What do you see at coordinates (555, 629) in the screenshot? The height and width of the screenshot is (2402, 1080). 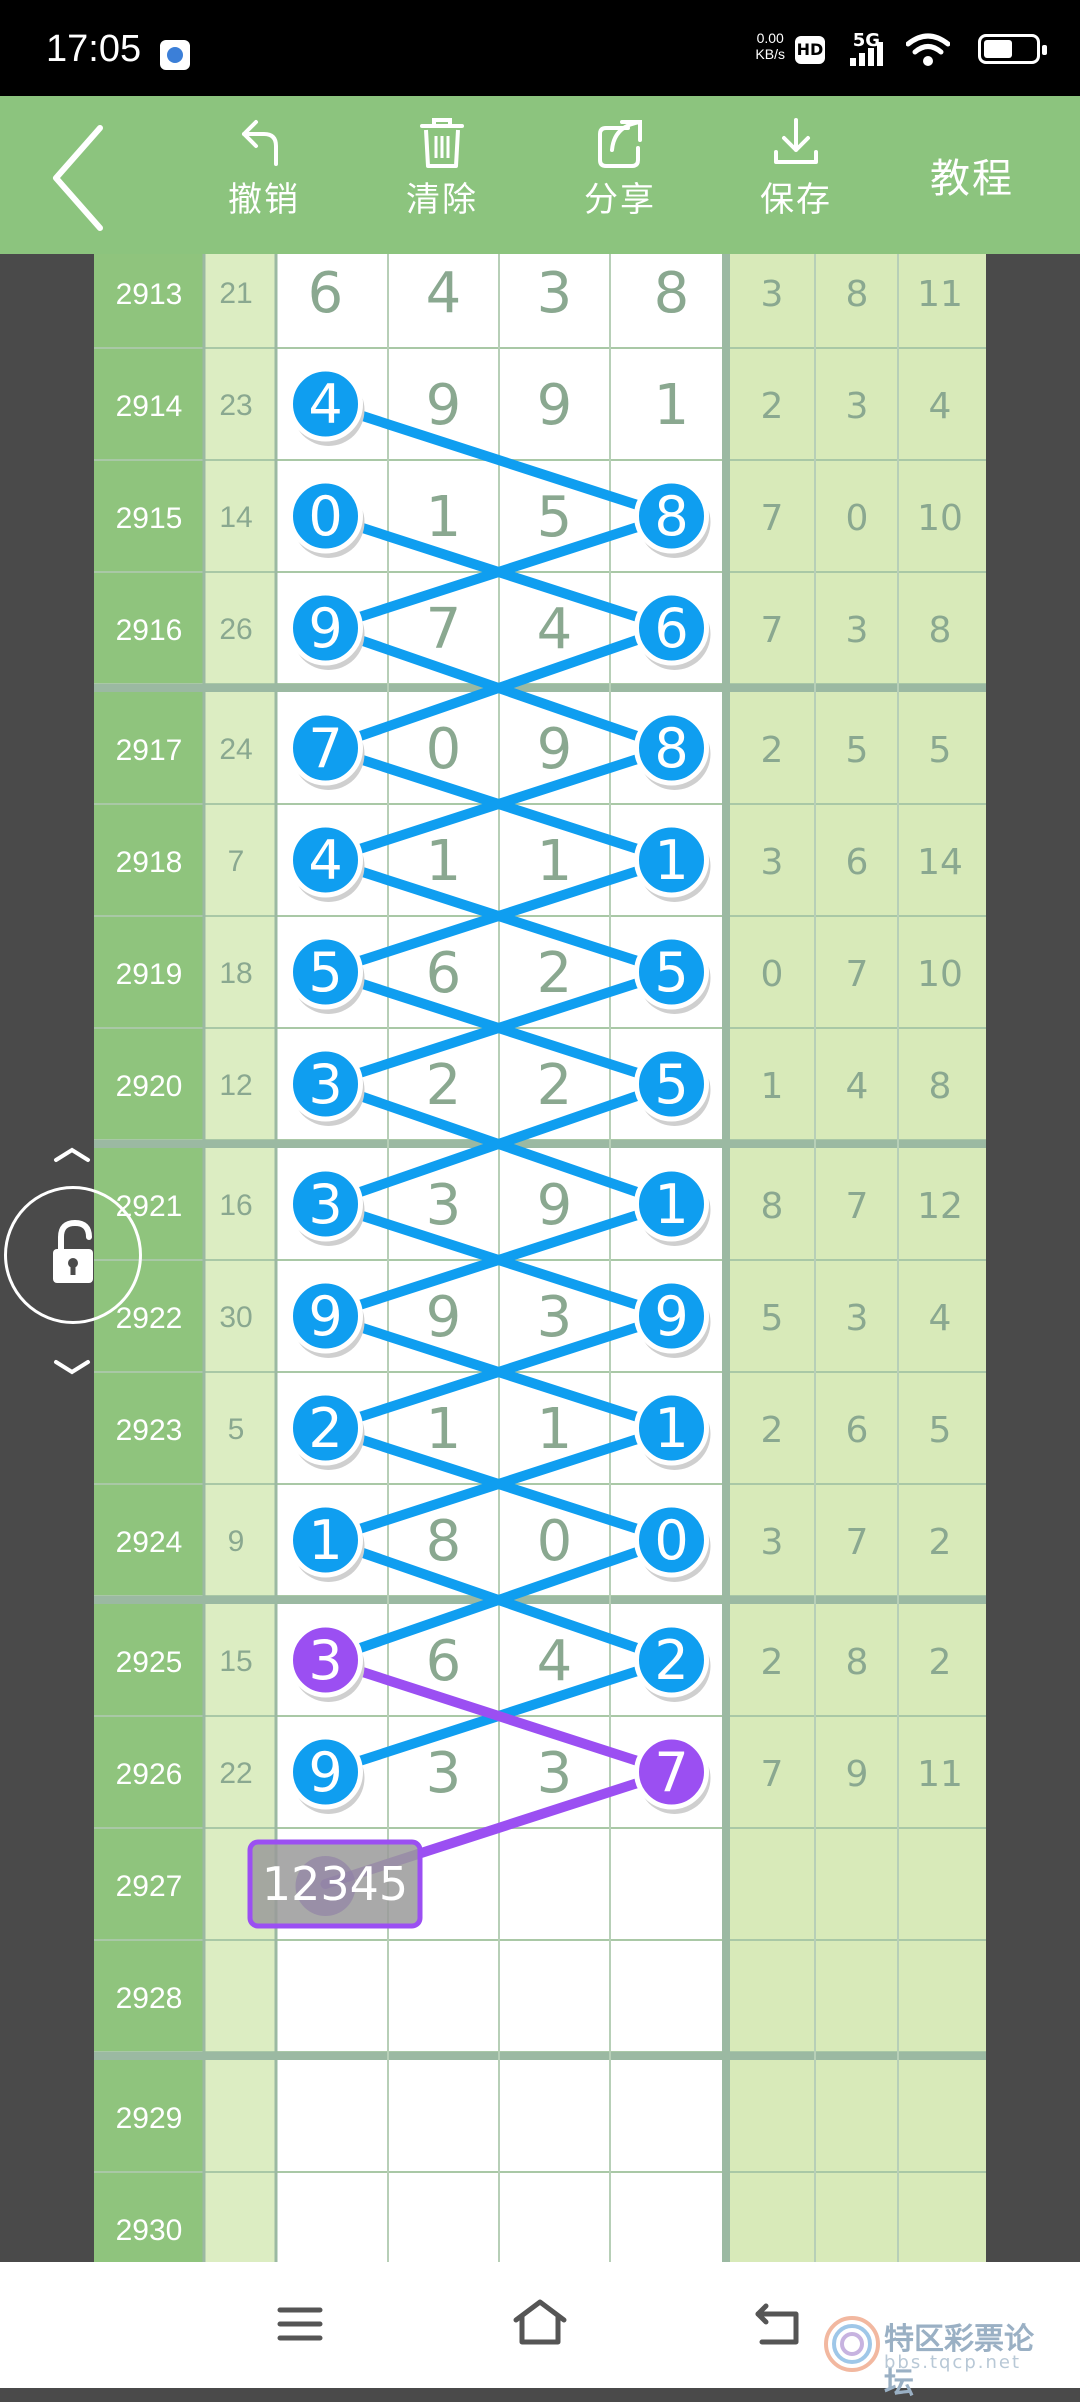 I see `digit-cell: 4` at bounding box center [555, 629].